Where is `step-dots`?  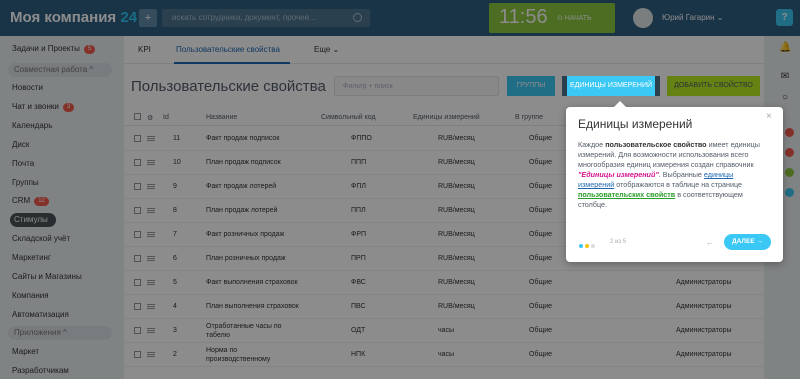 step-dots is located at coordinates (588, 245).